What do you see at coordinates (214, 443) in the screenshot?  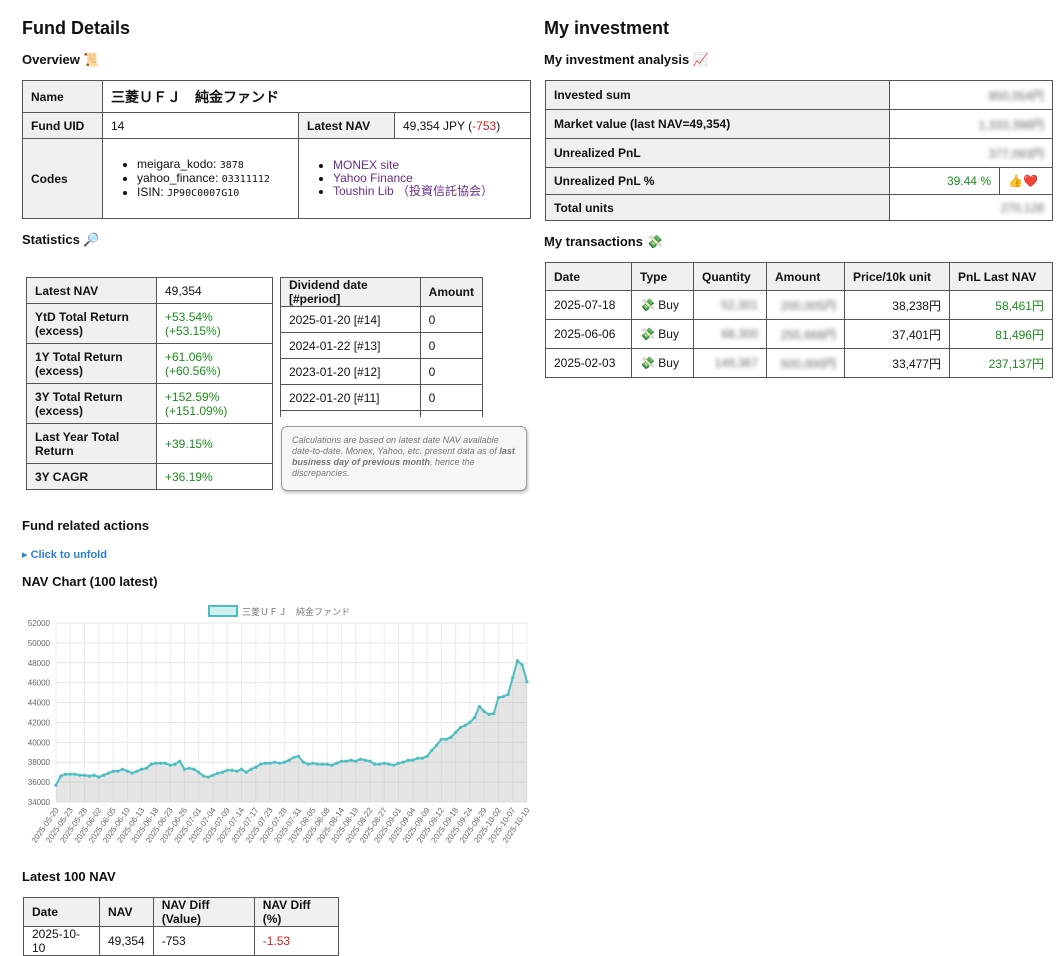 I see `stat-value: +39.15%` at bounding box center [214, 443].